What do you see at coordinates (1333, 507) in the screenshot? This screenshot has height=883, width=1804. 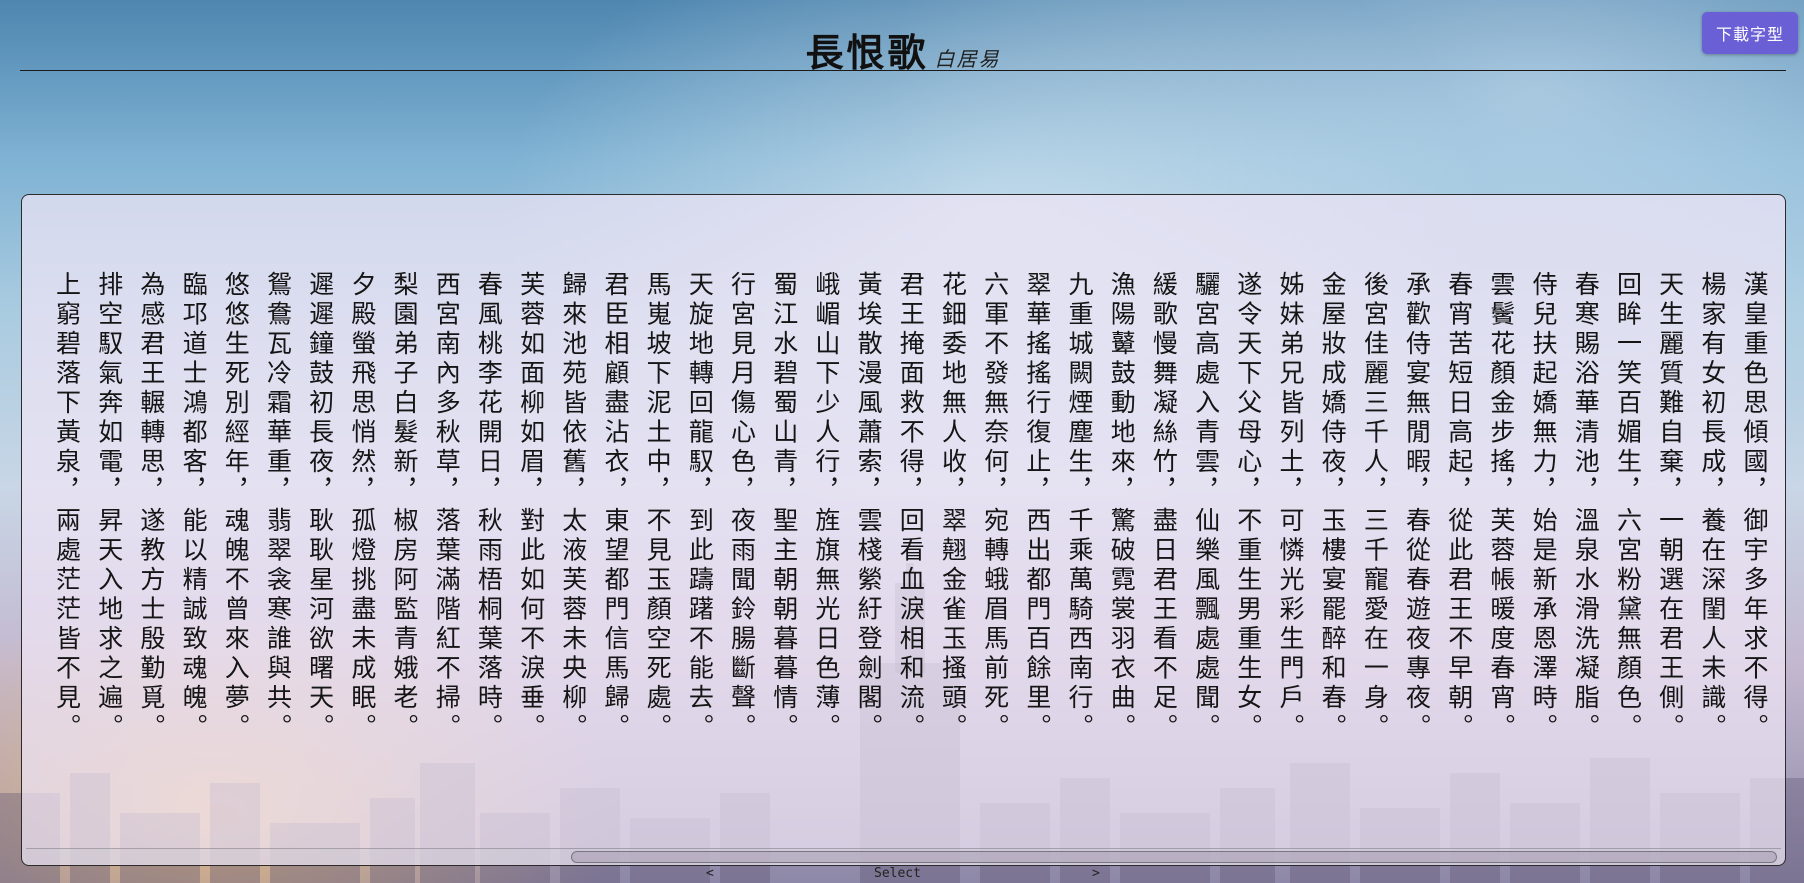 I see `poem-line: 金屋妝成嬌侍夜，玉樓宴罷醉和春。` at bounding box center [1333, 507].